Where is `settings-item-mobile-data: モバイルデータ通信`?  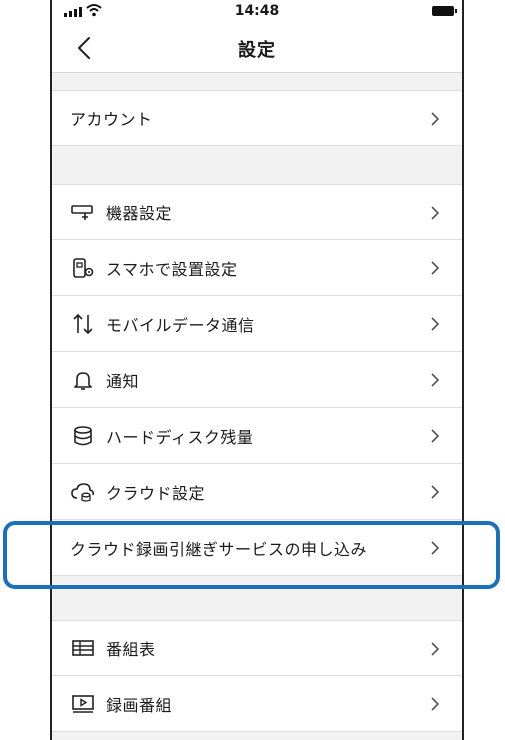 settings-item-mobile-data: モバイルデータ通信 is located at coordinates (257, 324).